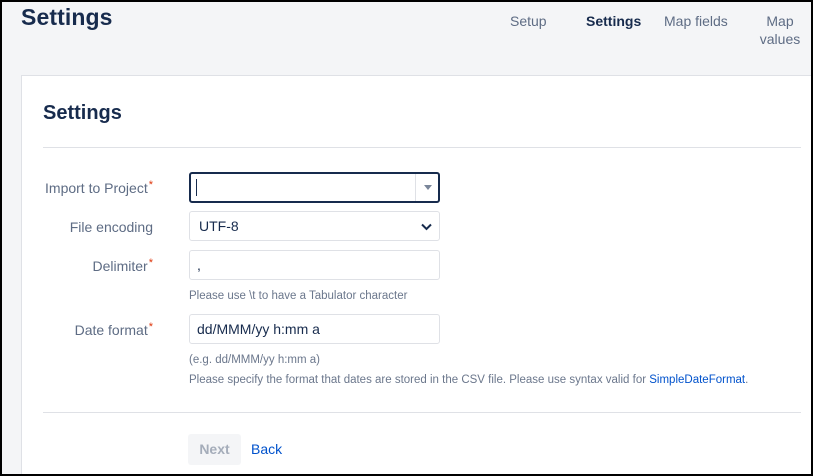 This screenshot has width=813, height=476. I want to click on tab-settings: Settings, so click(613, 21).